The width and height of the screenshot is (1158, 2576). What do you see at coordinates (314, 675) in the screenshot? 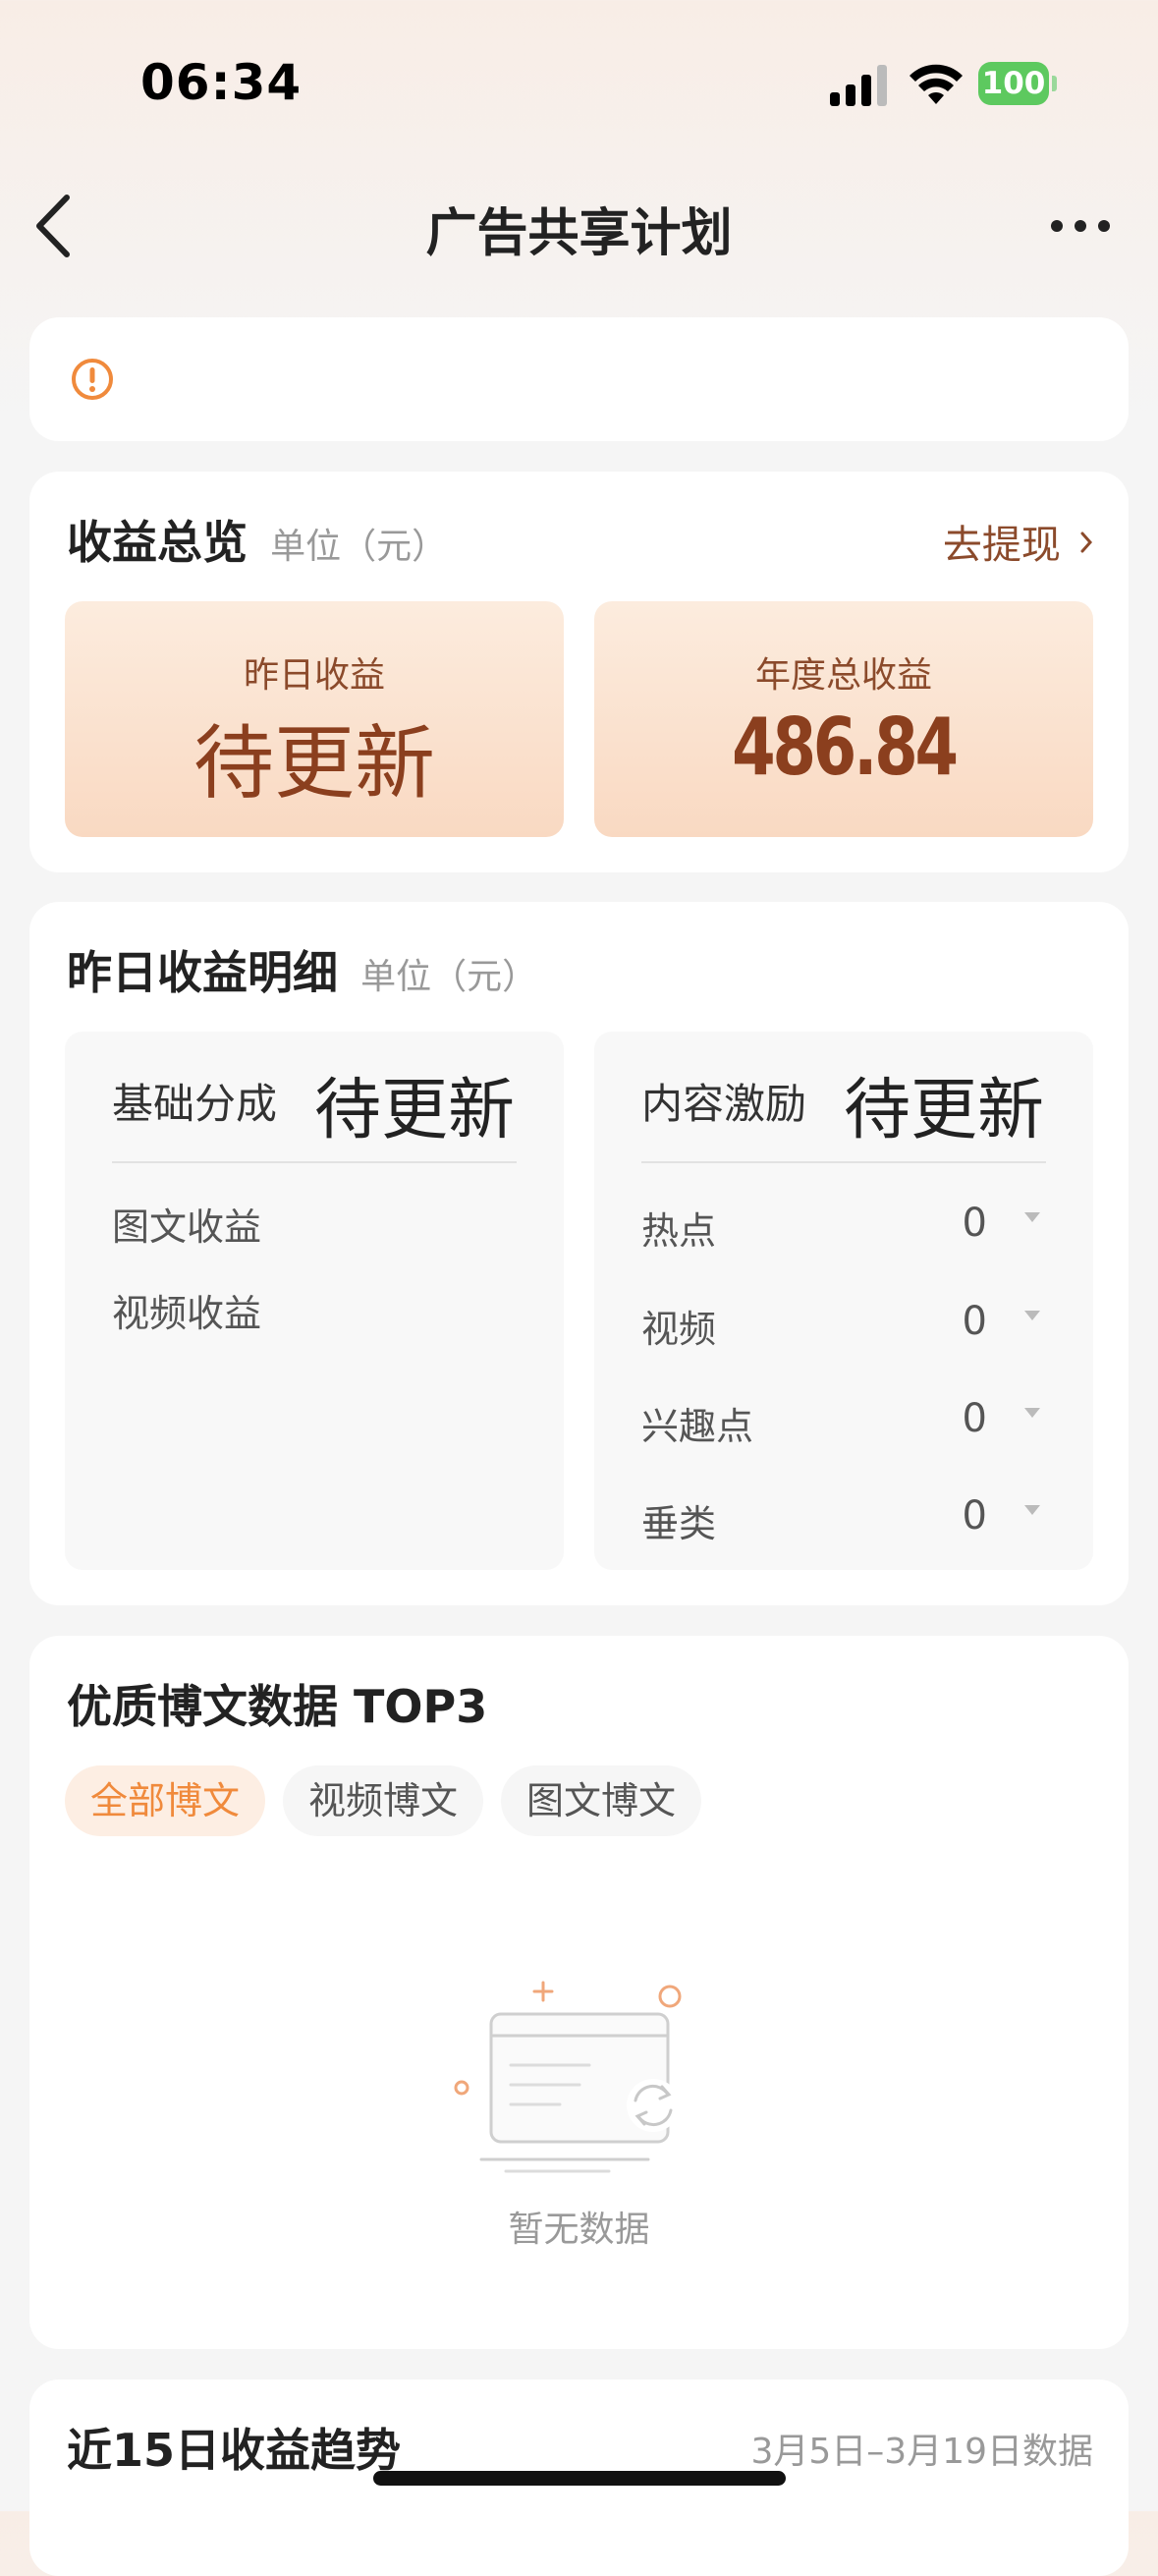
I see `yesterday-revenue-label: 昨日收益` at bounding box center [314, 675].